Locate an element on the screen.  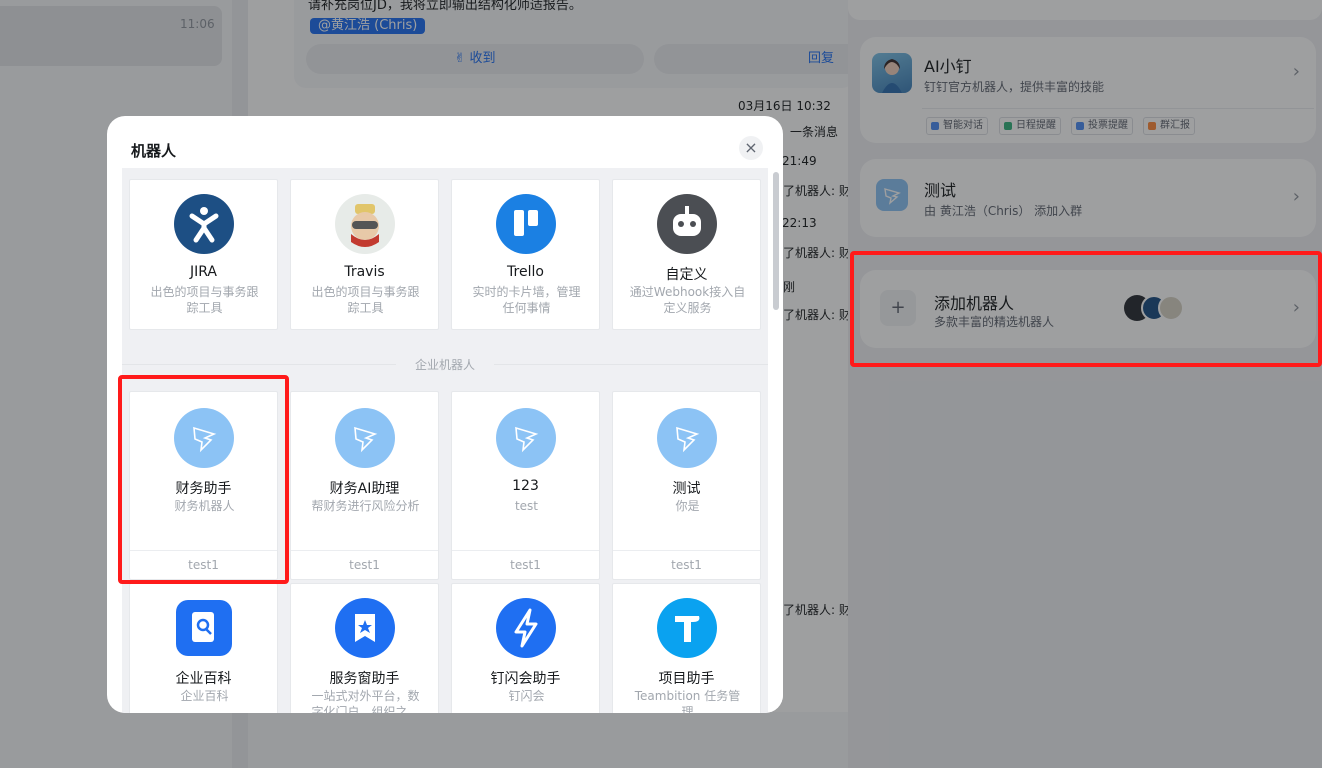
bot-card-jira: JIRA 出色的项目与事务跟踪工具 is located at coordinates (203, 254).